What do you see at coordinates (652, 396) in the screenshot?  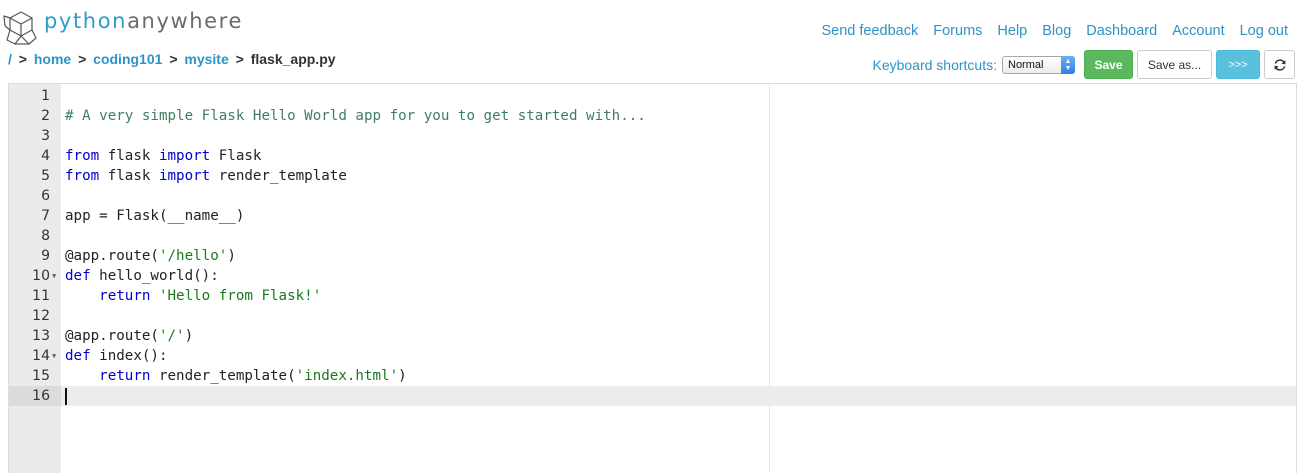 I see `code-line: 16` at bounding box center [652, 396].